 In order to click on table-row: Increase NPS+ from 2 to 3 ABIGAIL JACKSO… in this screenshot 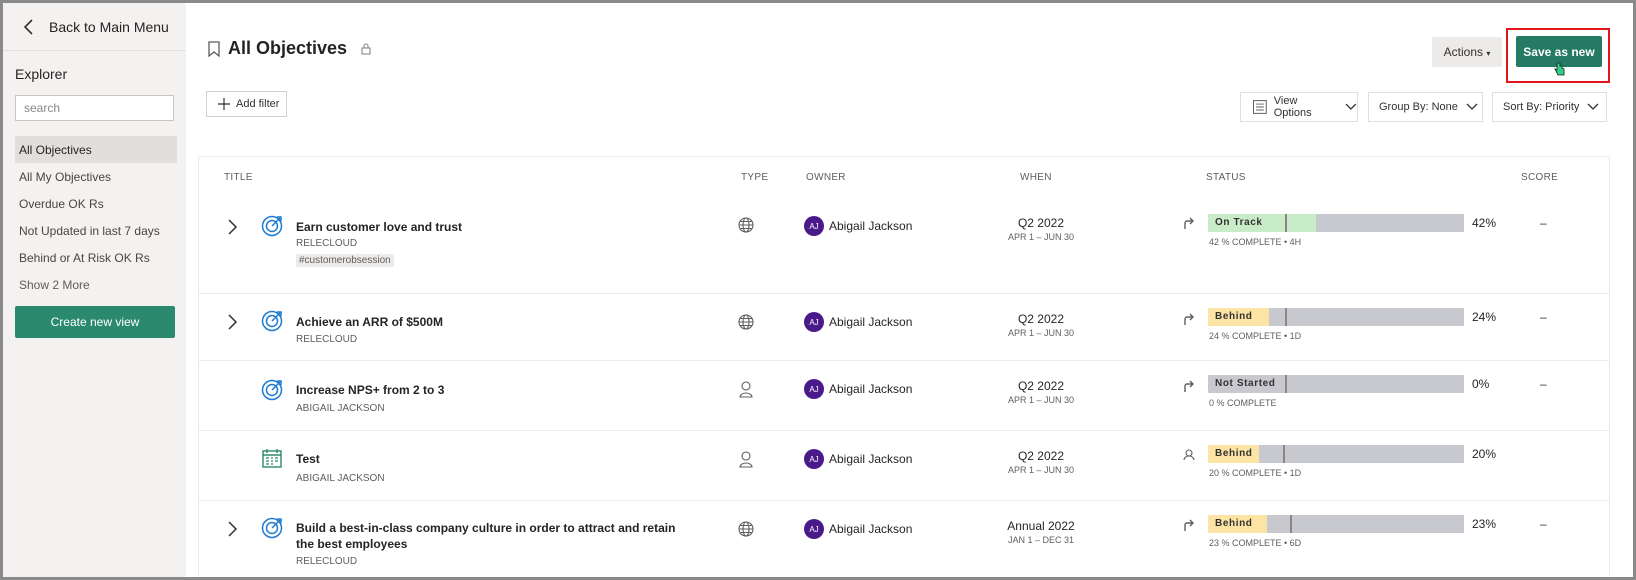, I will do `click(904, 396)`.